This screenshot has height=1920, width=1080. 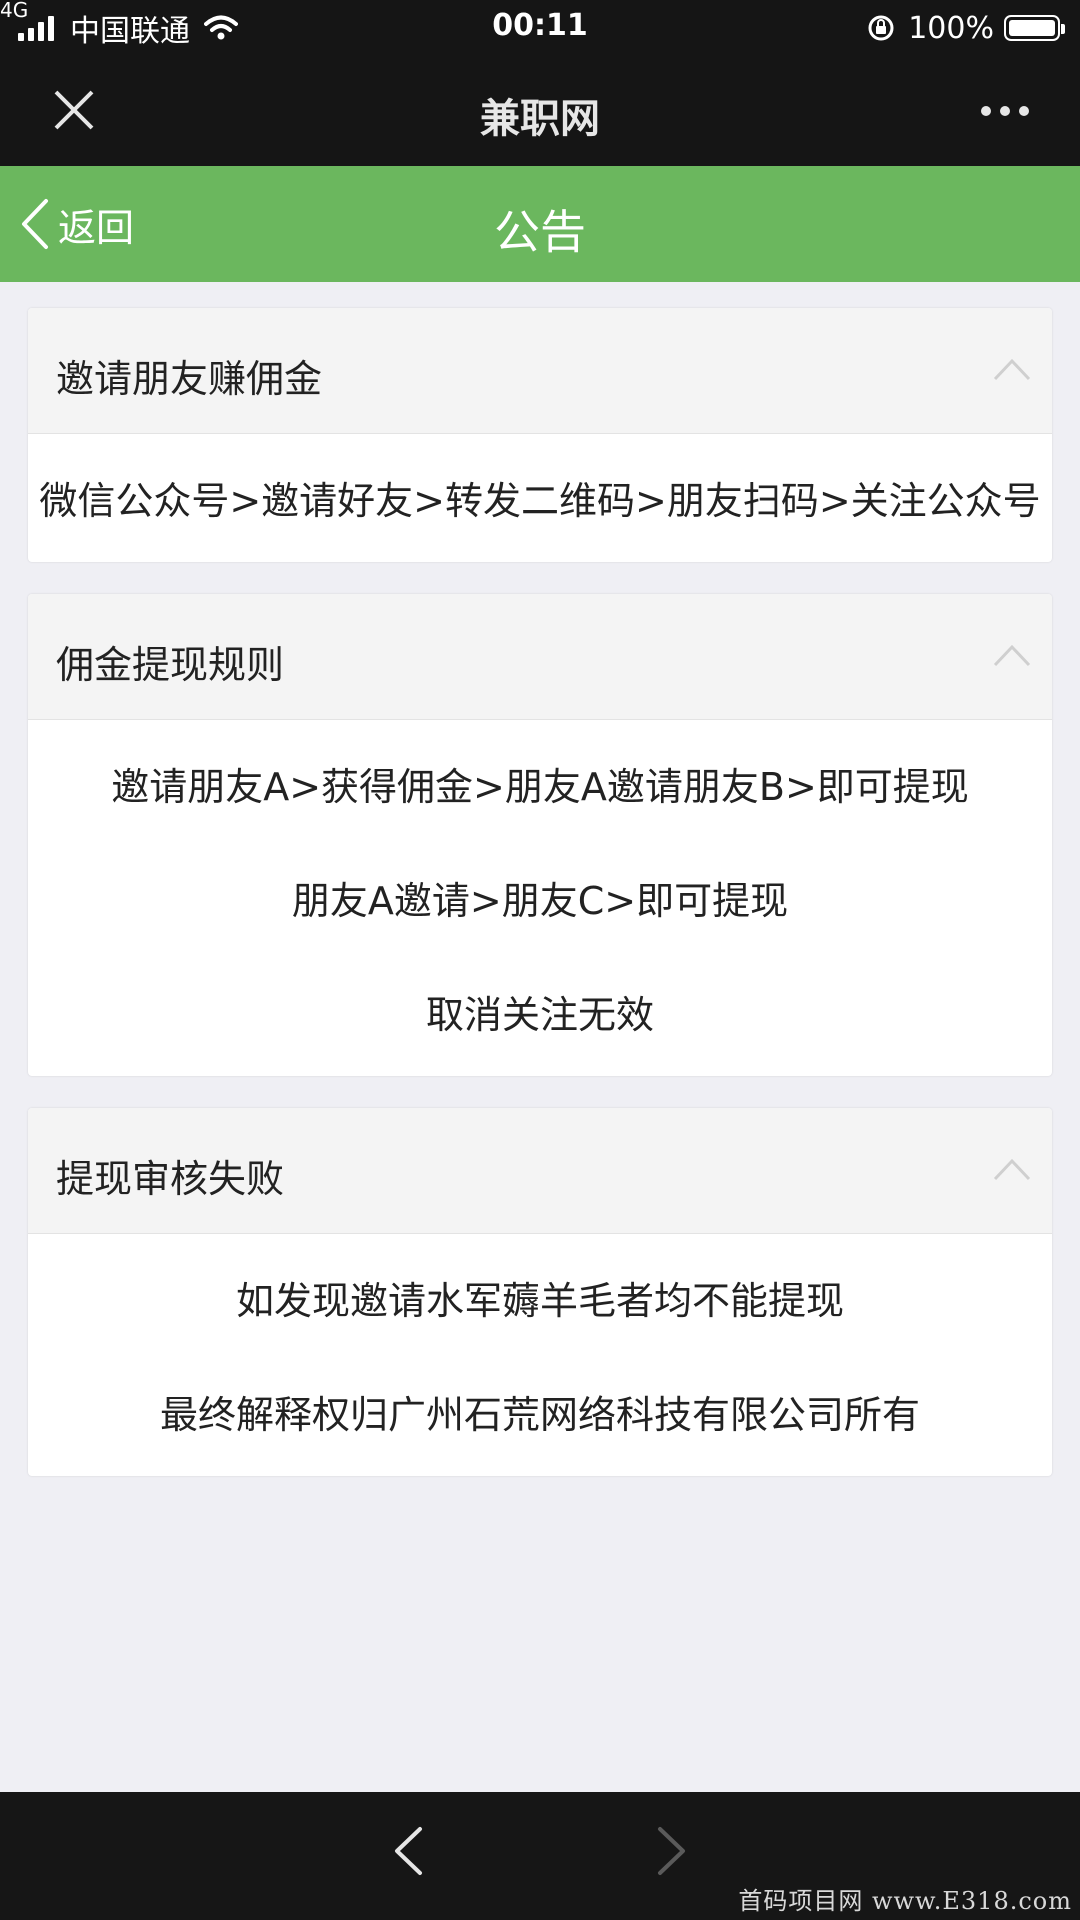 What do you see at coordinates (539, 1301) in the screenshot?
I see `section-line: 如发现邀请水军薅羊毛者均不能提现` at bounding box center [539, 1301].